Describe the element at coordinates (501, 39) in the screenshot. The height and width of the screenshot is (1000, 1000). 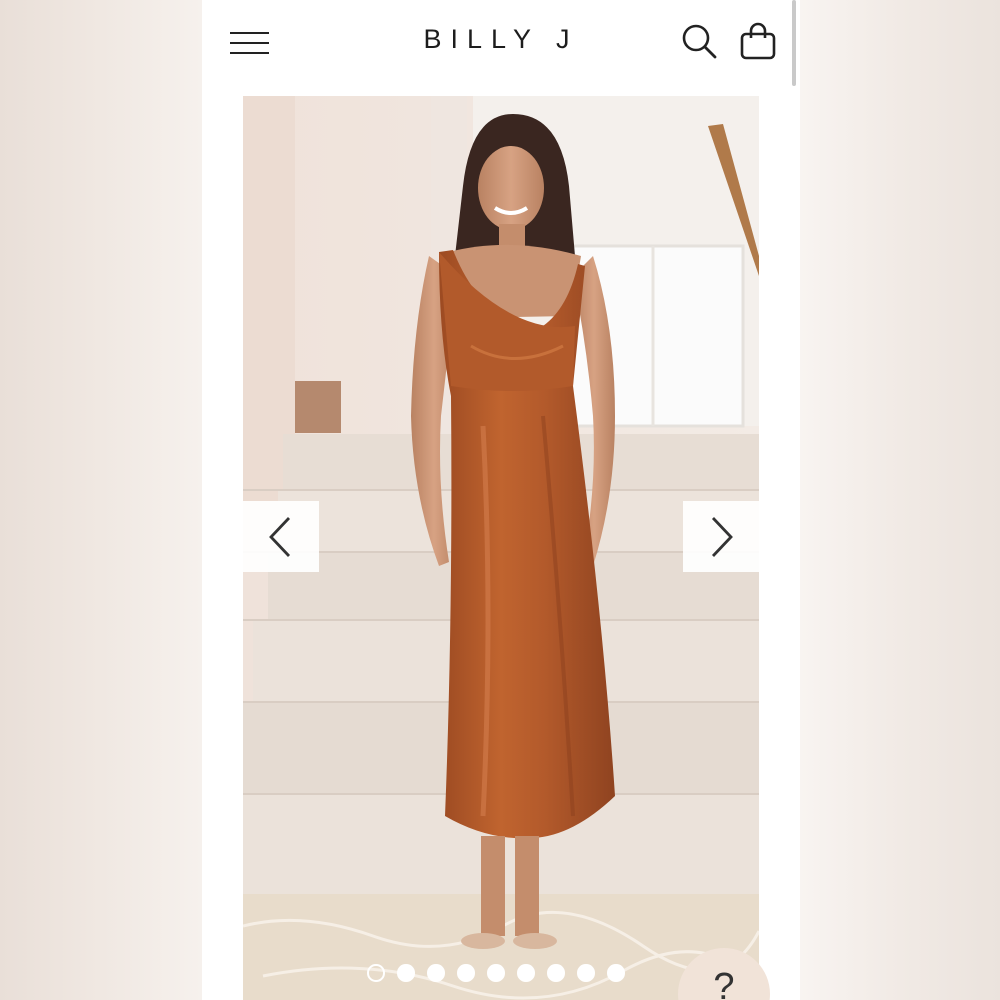
I see `brand-logo: BILLY J` at that location.